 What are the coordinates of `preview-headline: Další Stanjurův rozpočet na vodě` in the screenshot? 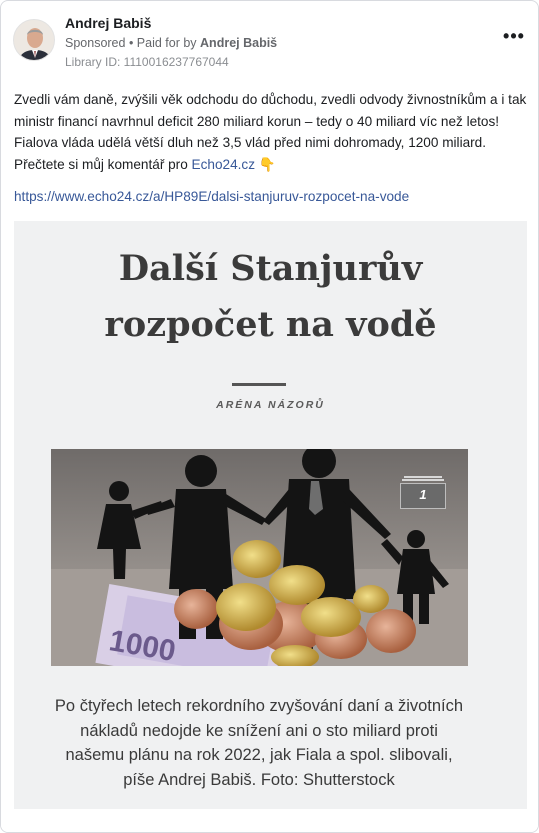 It's located at (270, 297).